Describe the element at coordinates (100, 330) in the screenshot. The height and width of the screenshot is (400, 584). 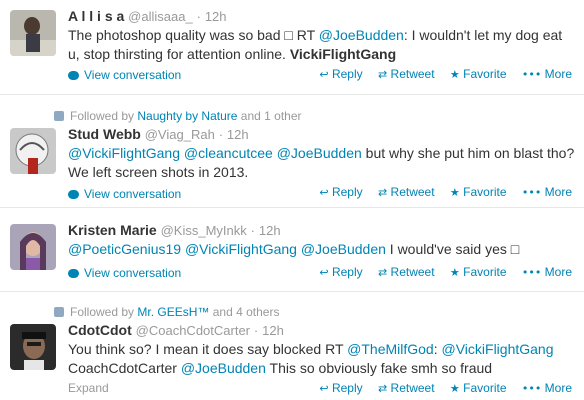
I see `author-name: CdotCdot` at that location.